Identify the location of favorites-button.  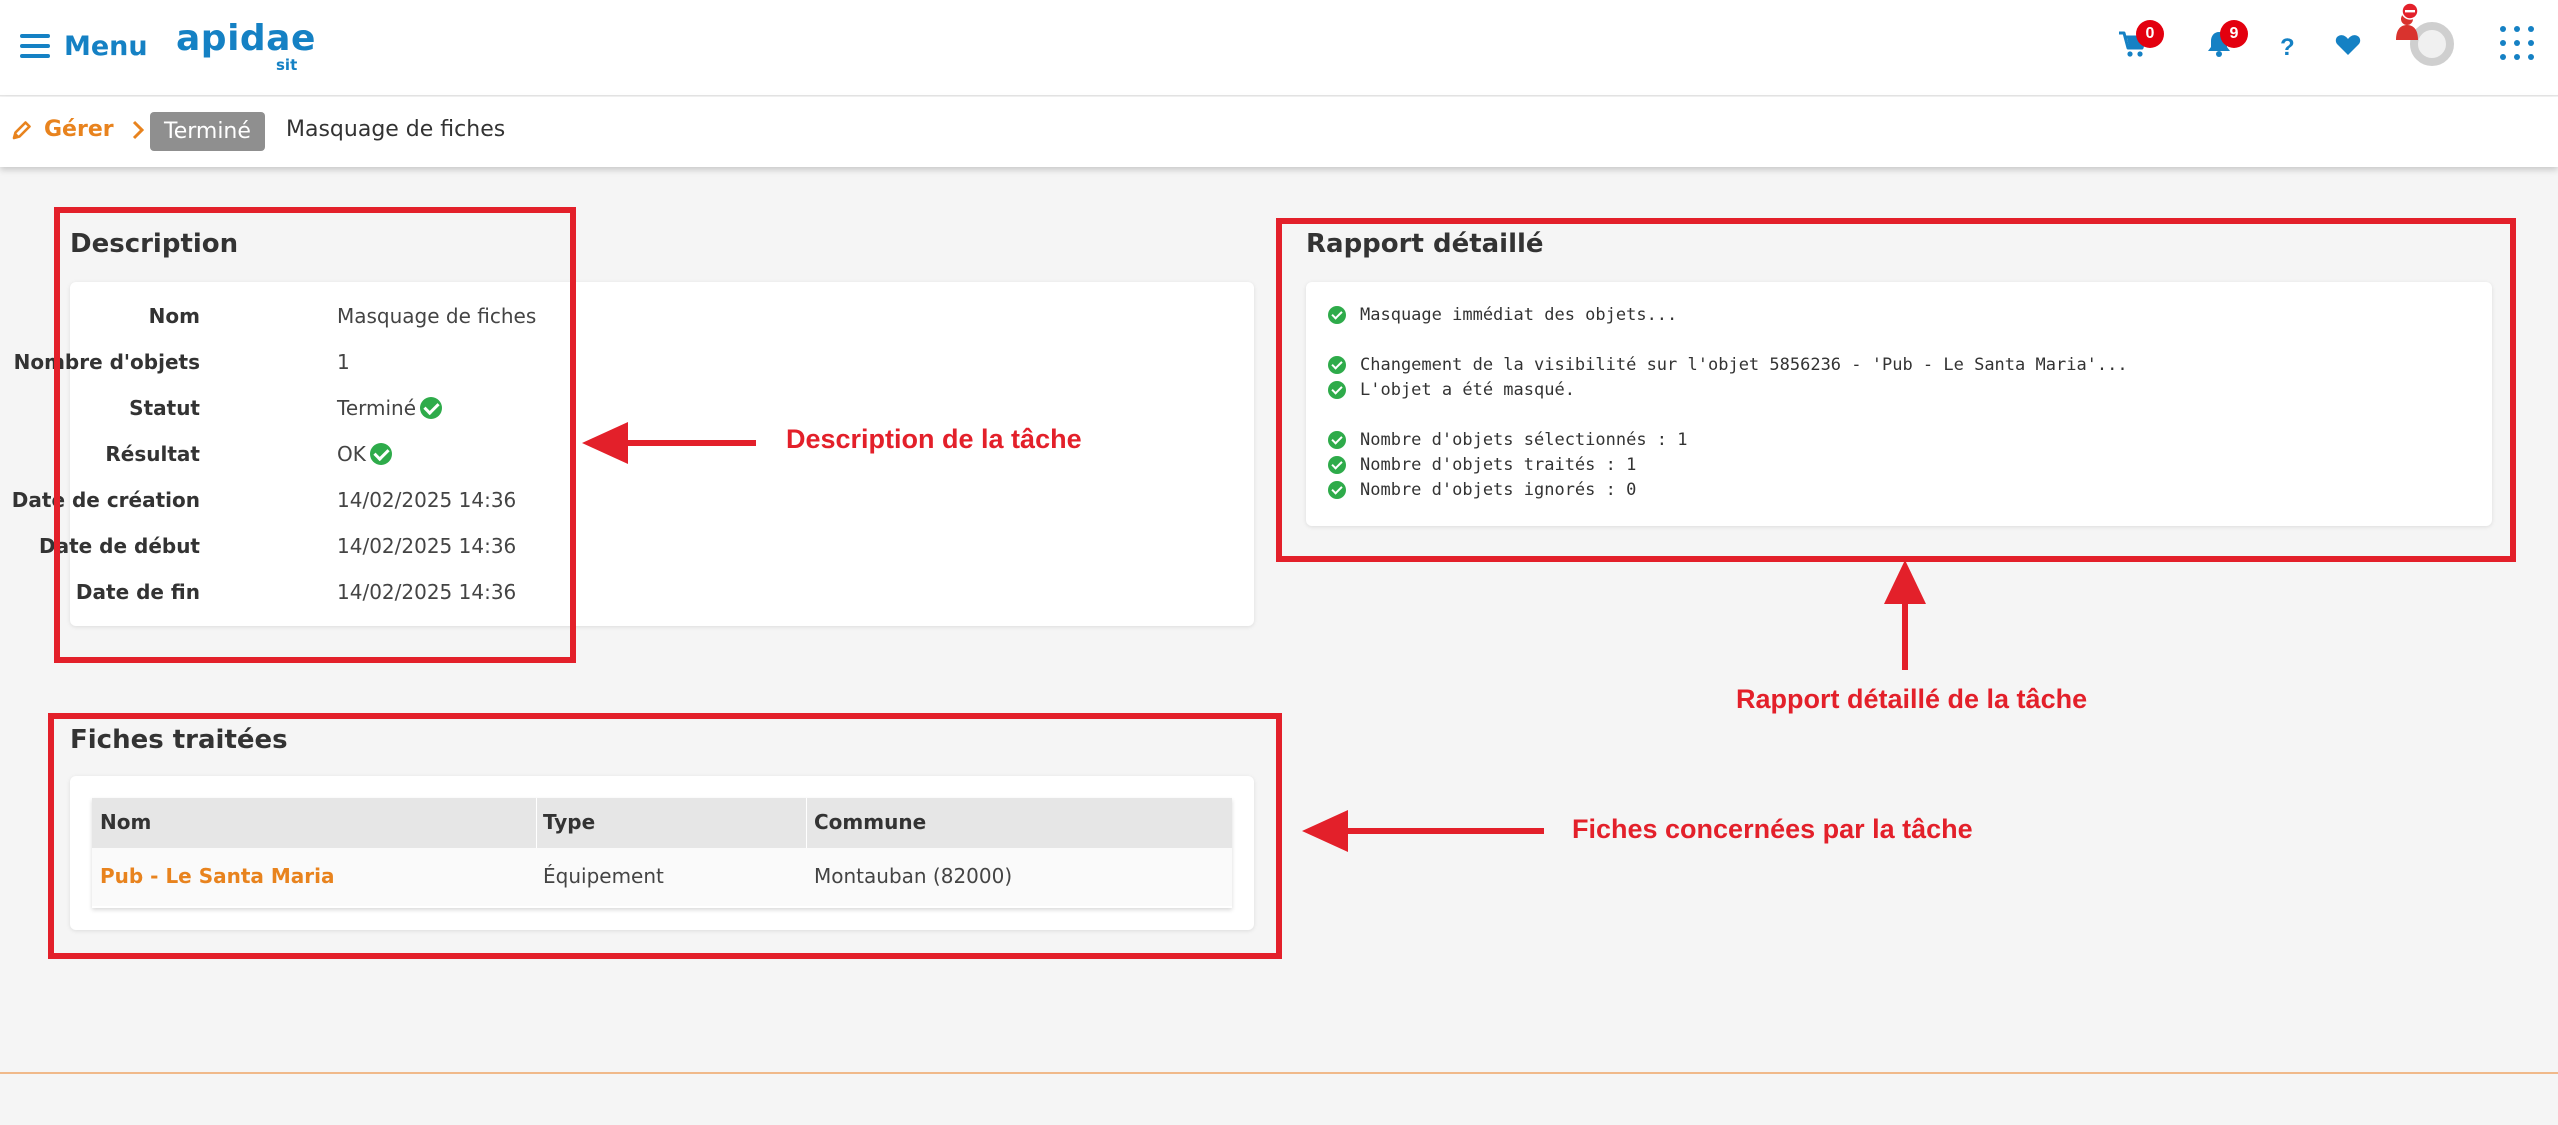
(2348, 47).